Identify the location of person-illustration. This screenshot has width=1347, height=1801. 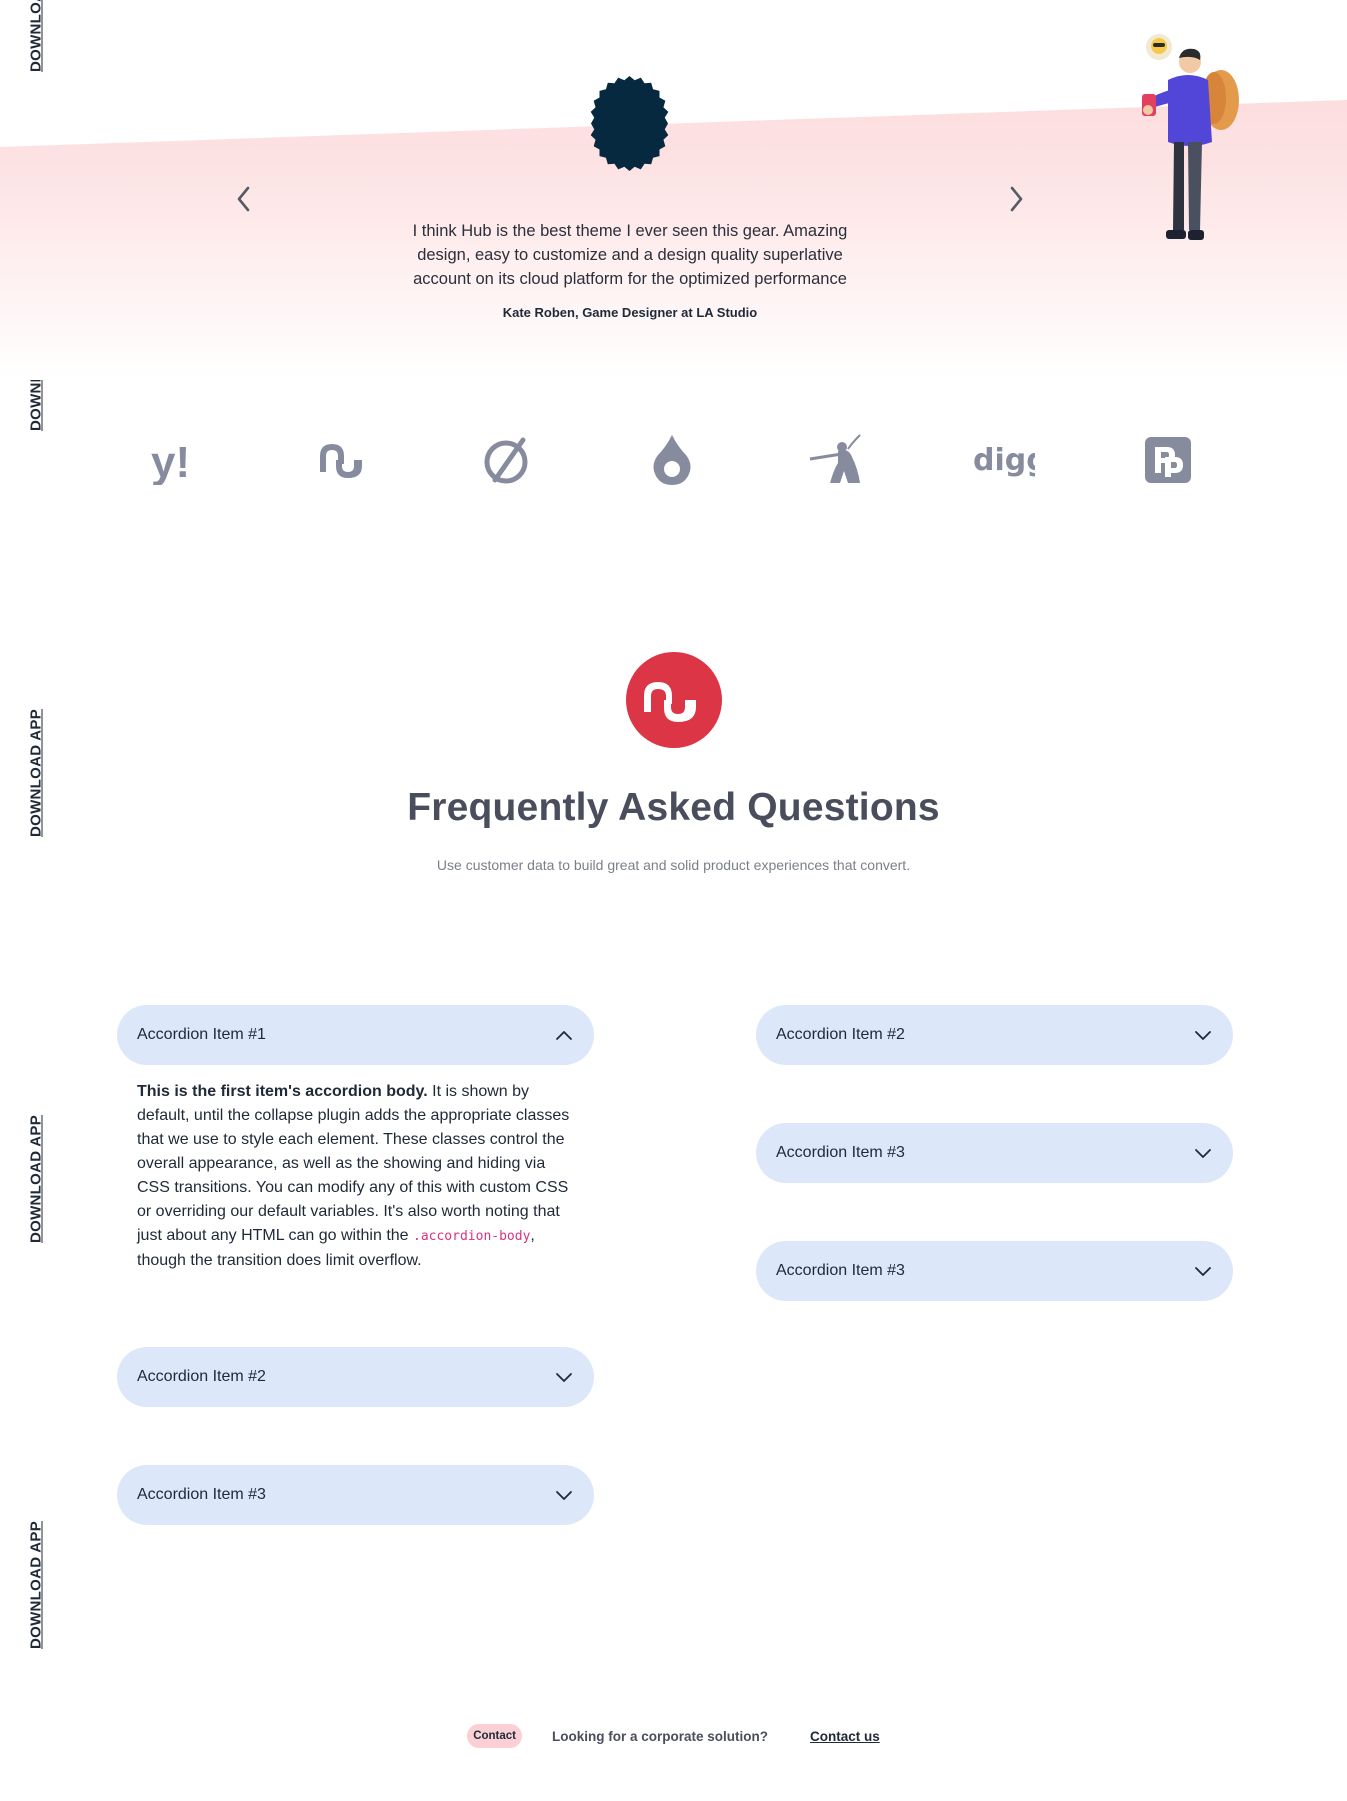
(1190, 137).